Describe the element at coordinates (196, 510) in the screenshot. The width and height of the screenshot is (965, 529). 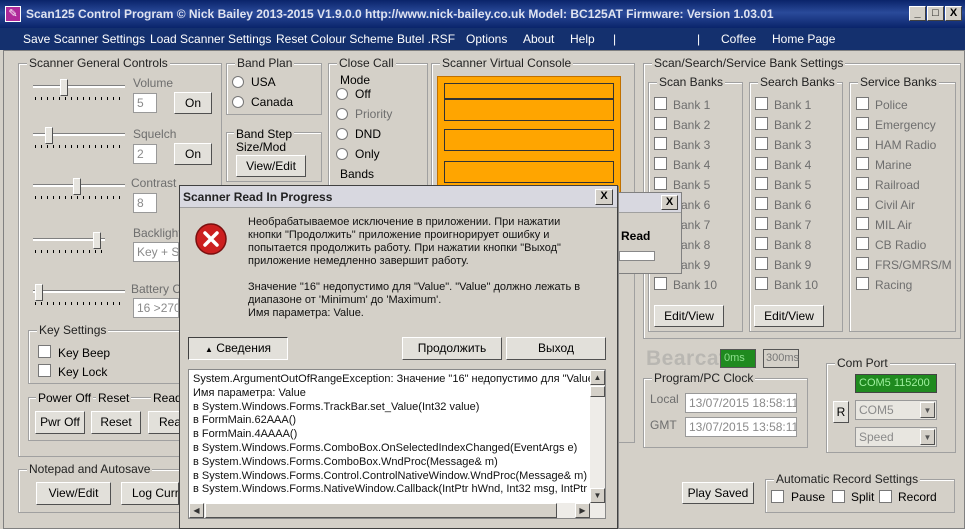
I see `scroll-left-icon: ◀` at that location.